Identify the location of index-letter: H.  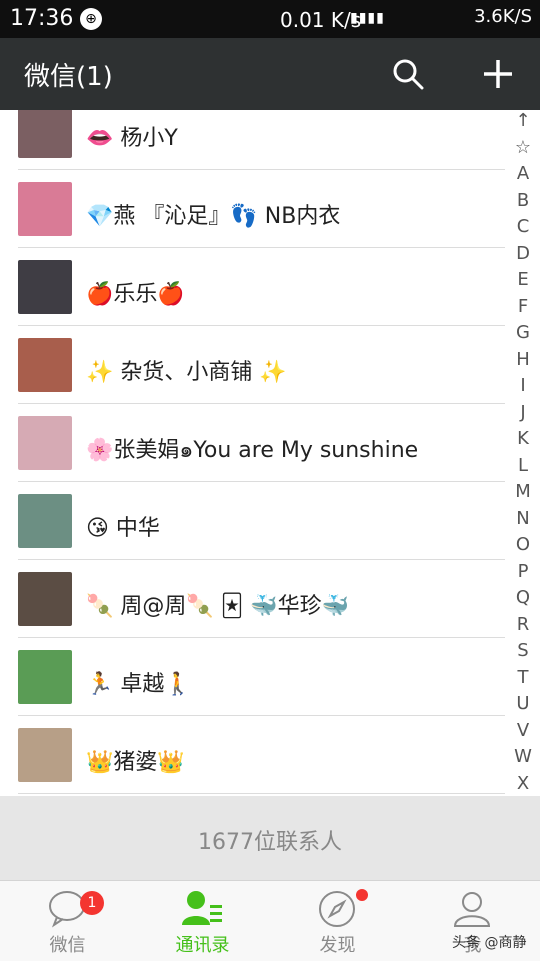
(523, 359).